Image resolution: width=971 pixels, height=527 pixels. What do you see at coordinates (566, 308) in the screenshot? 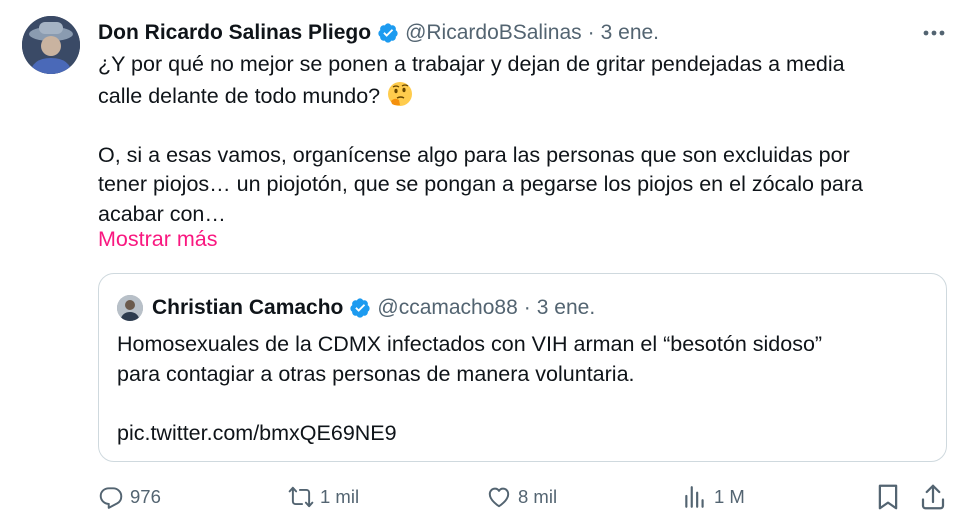
I see `quote-date: 3 ene.` at bounding box center [566, 308].